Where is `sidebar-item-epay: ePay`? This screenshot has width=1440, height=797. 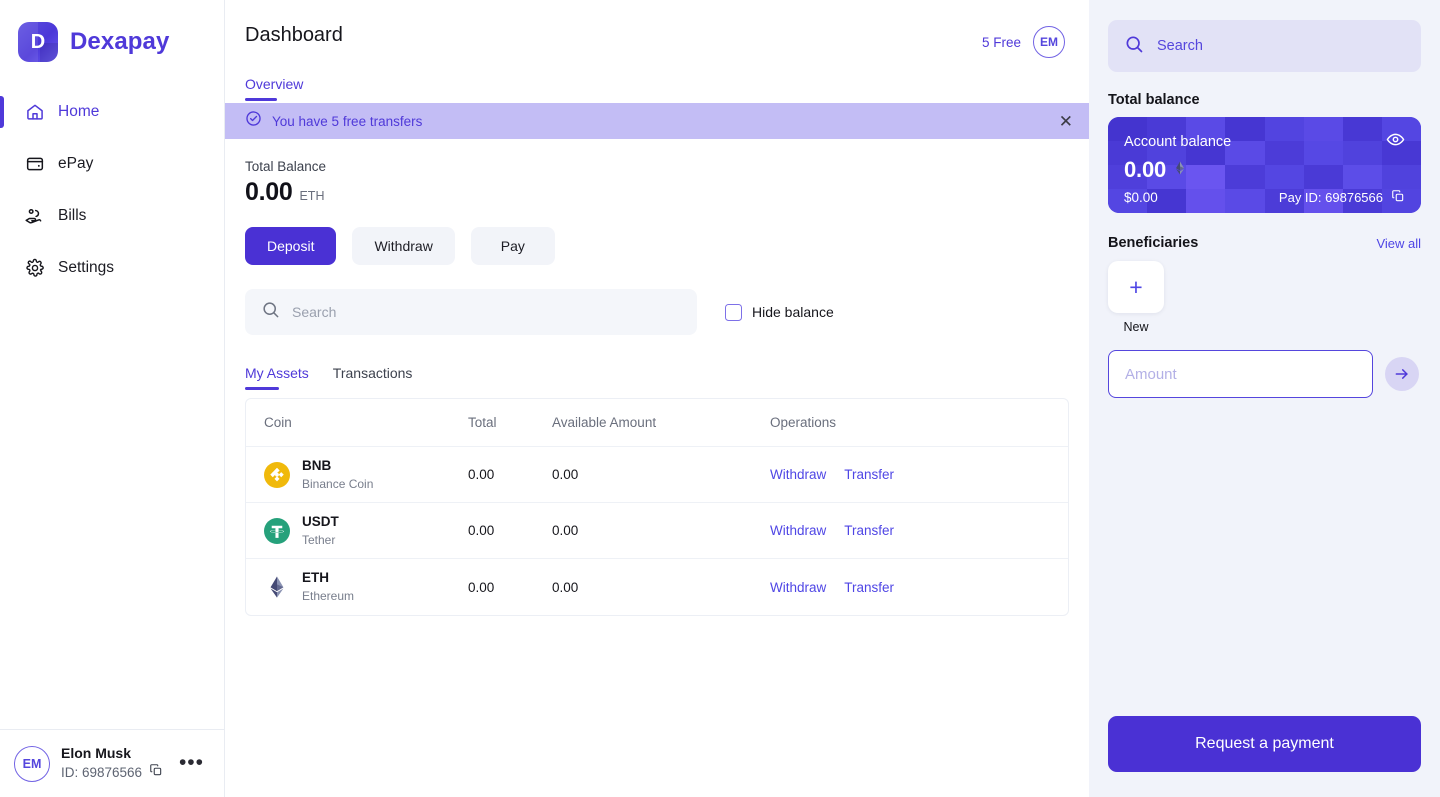 sidebar-item-epay: ePay is located at coordinates (112, 164).